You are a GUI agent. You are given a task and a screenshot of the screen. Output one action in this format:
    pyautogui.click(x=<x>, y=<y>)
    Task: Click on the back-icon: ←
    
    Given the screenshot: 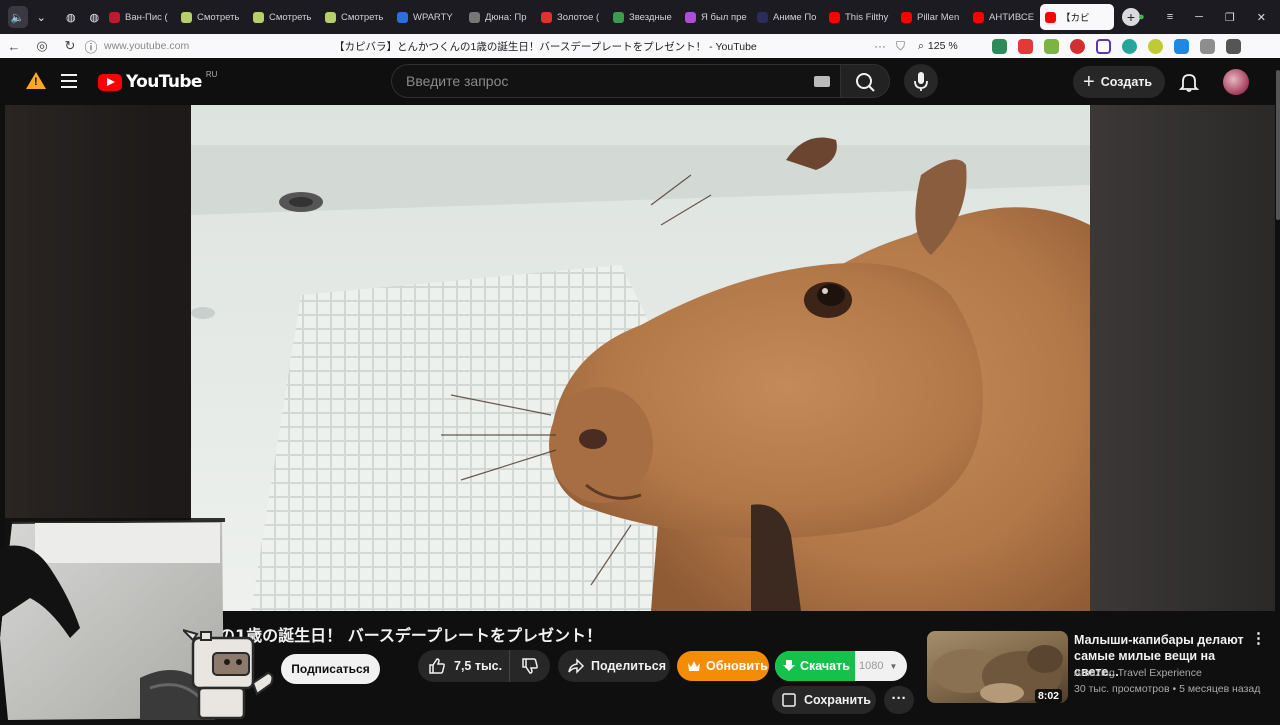 What is the action you would take?
    pyautogui.click(x=14, y=46)
    